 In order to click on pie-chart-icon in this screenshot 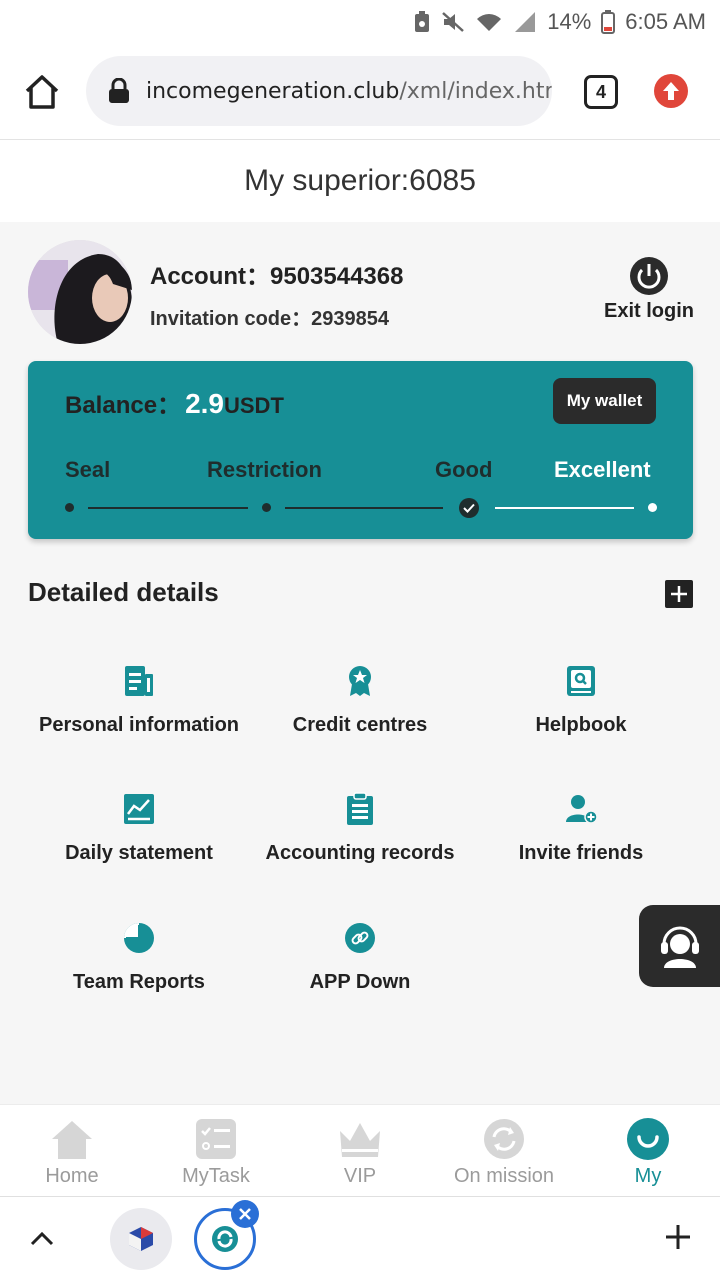, I will do `click(139, 938)`.